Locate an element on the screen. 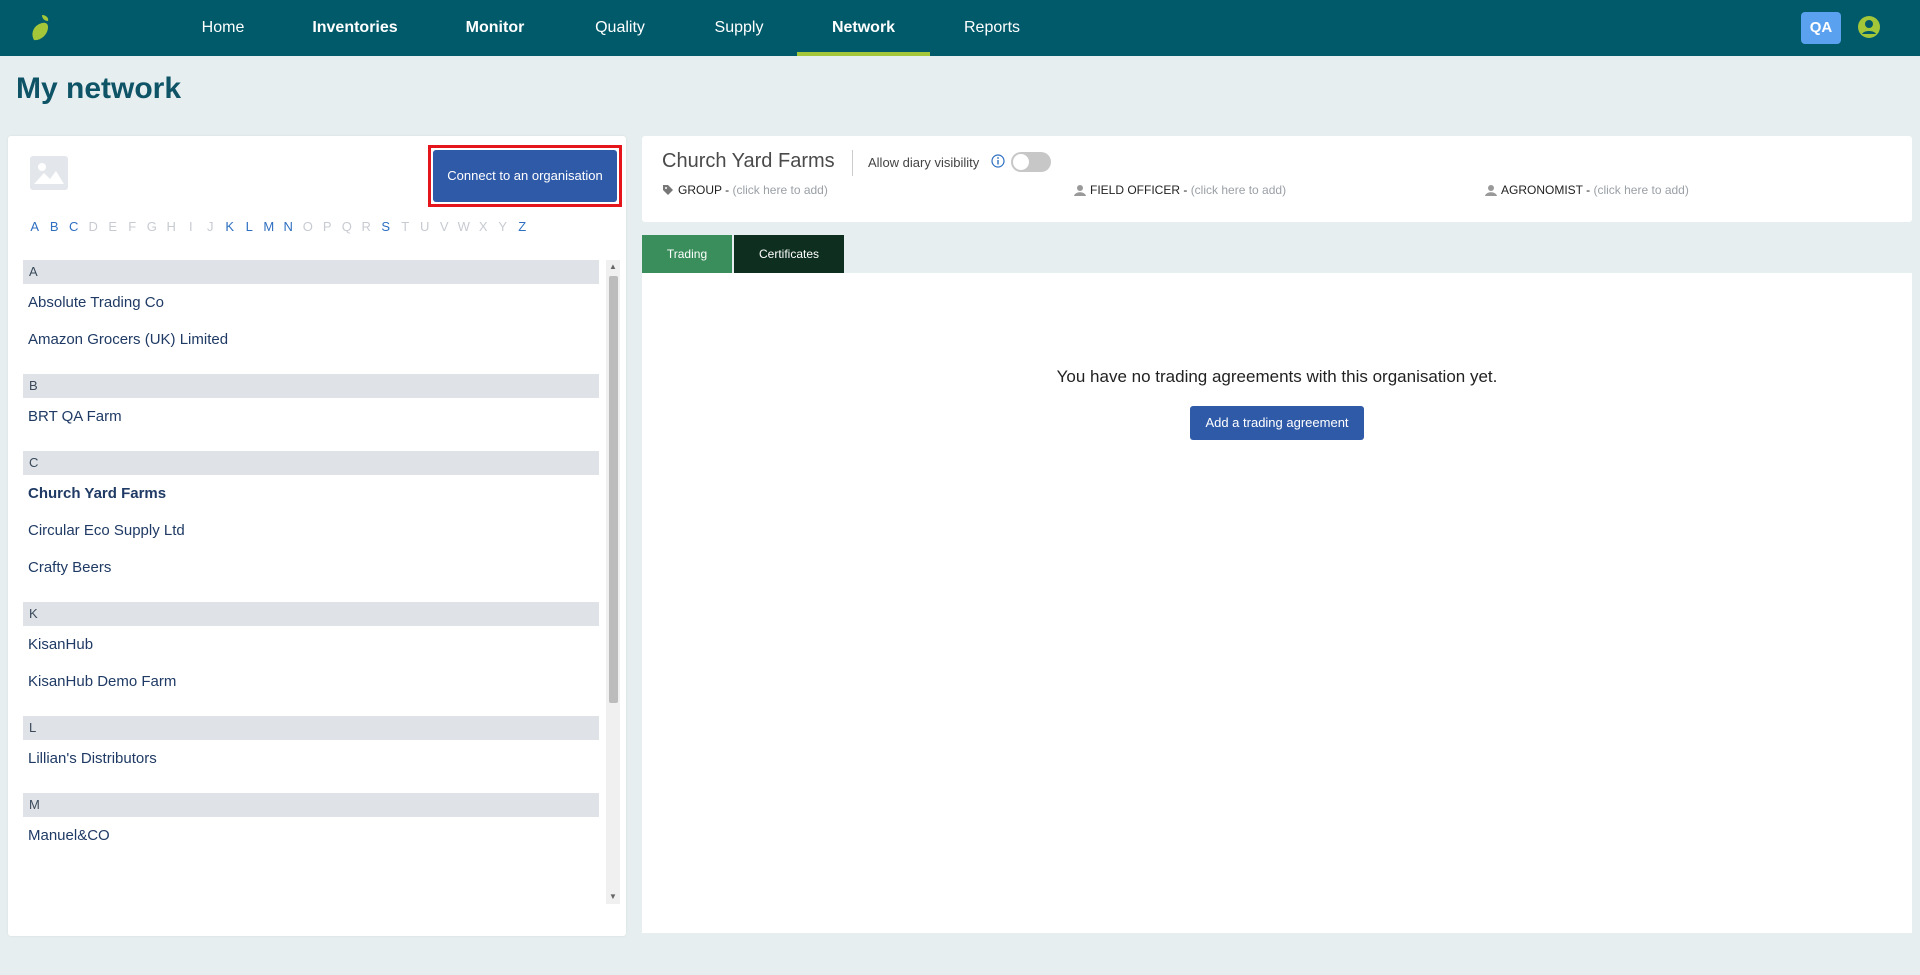  connect-to-organisation-button: Connect to an organisation is located at coordinates (525, 176).